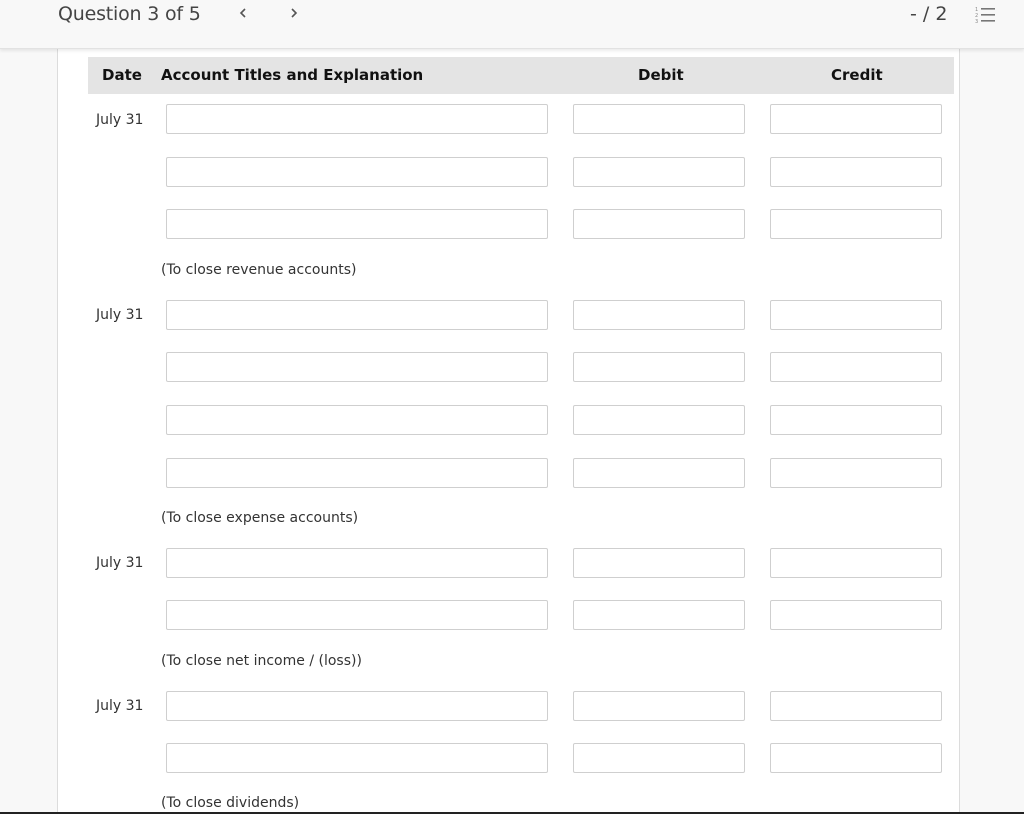 The width and height of the screenshot is (1024, 814). What do you see at coordinates (661, 75) in the screenshot?
I see `column-header-debit: Debit` at bounding box center [661, 75].